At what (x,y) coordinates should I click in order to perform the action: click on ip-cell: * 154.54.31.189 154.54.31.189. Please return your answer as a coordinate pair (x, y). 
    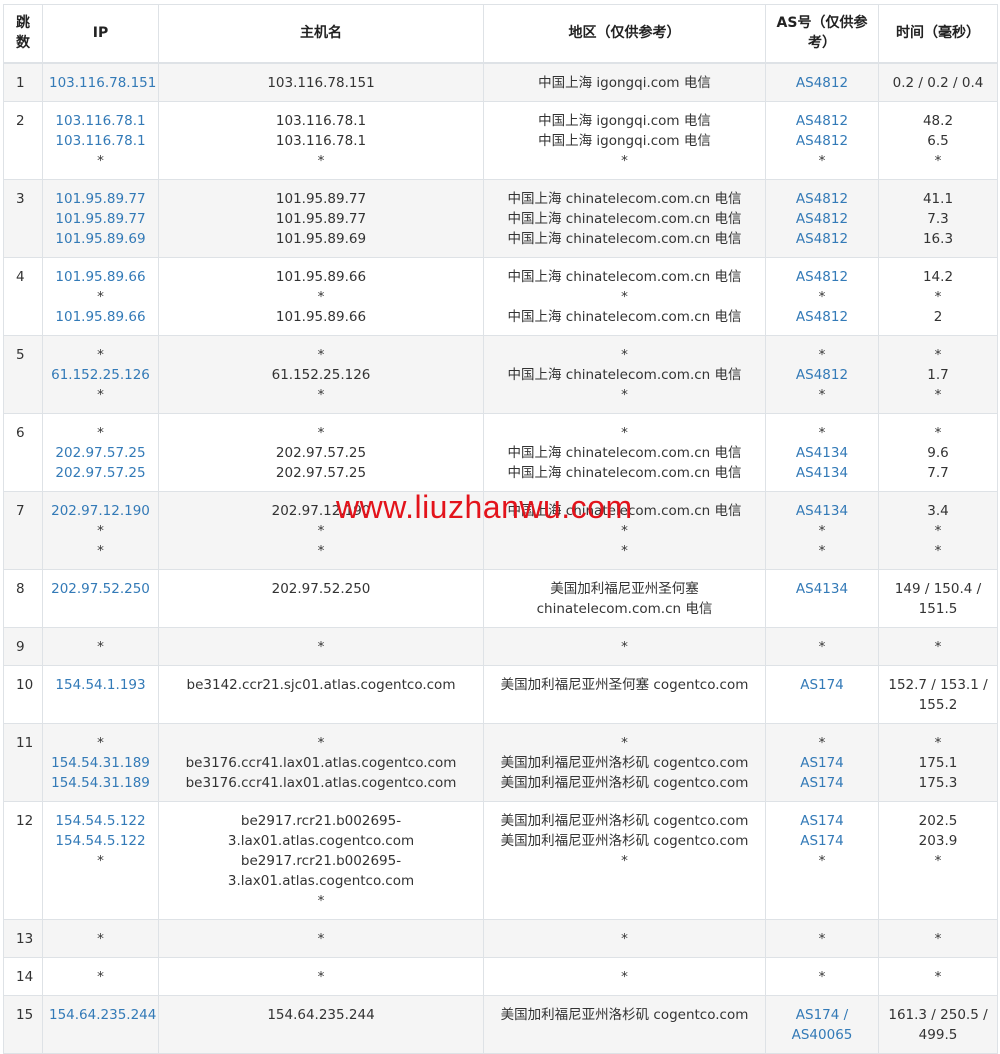
    Looking at the image, I should click on (100, 762).